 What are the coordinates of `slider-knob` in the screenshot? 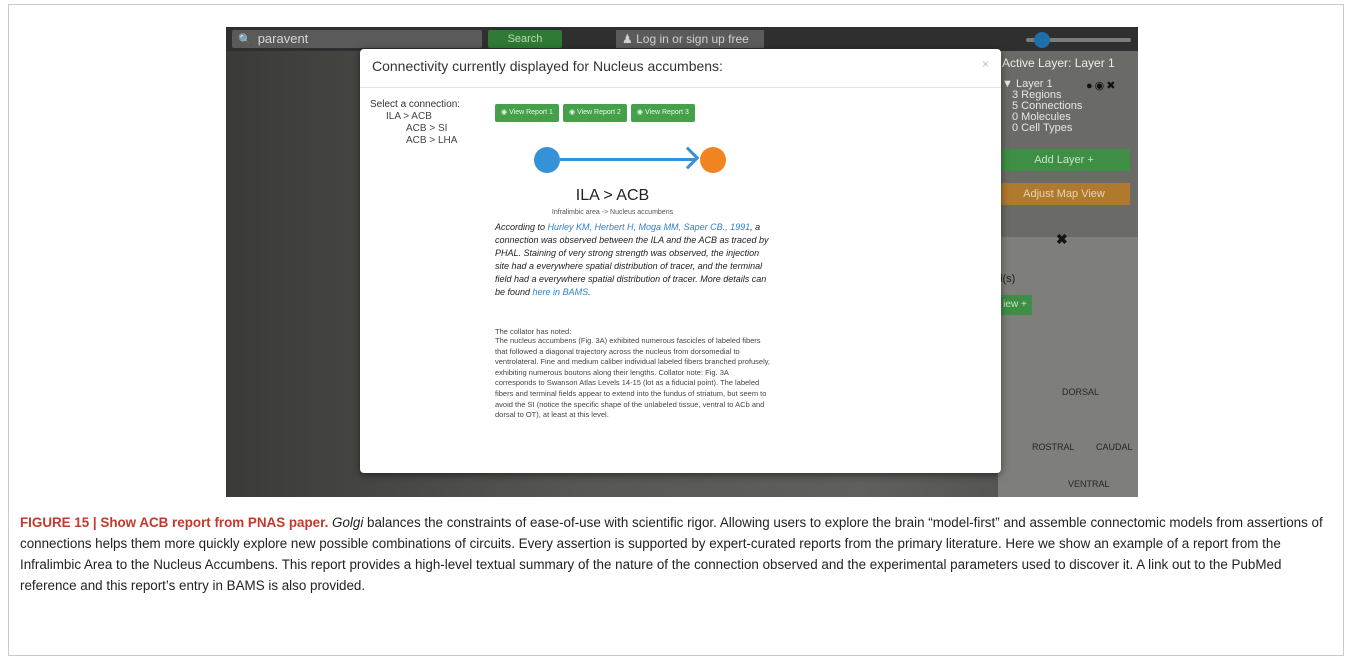 It's located at (1042, 40).